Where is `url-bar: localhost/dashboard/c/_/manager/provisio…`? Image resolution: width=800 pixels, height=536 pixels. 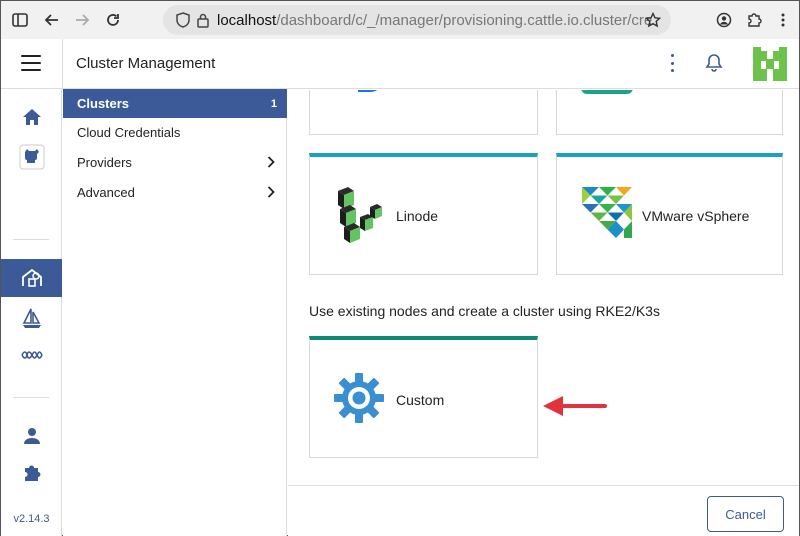 url-bar: localhost/dashboard/c/_/manager/provisio… is located at coordinates (417, 20).